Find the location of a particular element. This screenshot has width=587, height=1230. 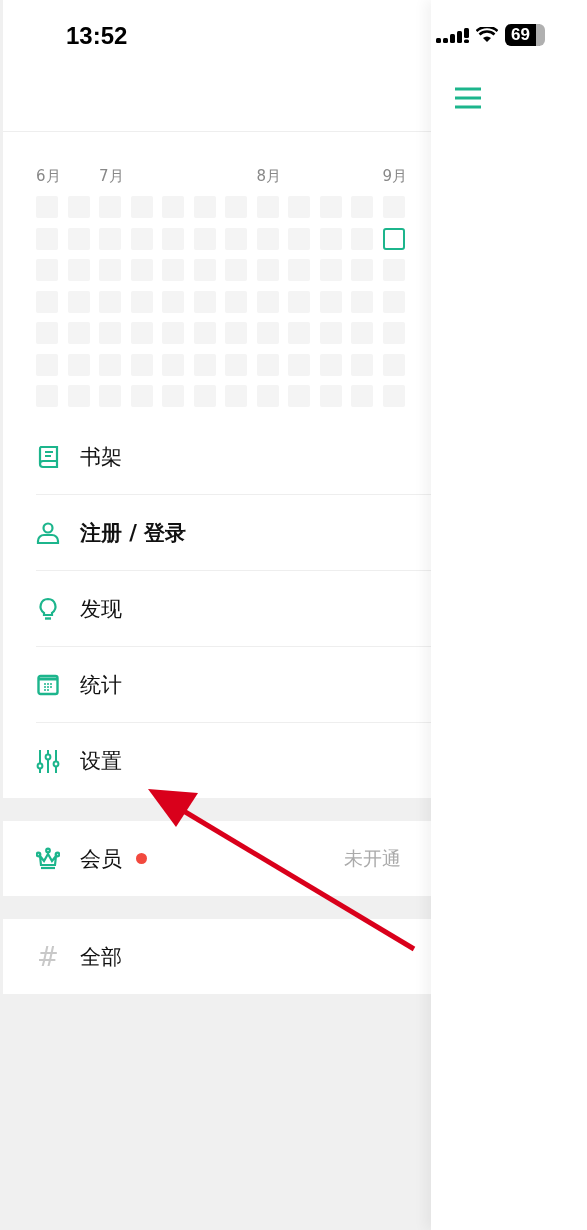

calendar-icon is located at coordinates (48, 684).